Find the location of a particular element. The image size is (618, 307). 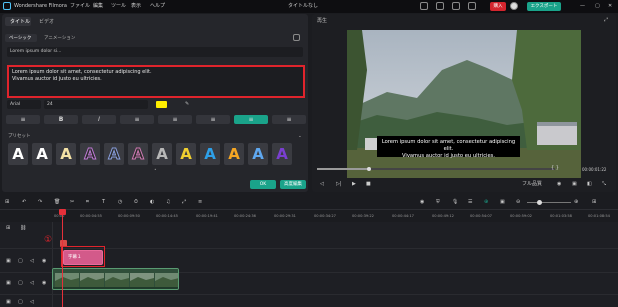

title-clip: 字幕１ is located at coordinates (83, 257).